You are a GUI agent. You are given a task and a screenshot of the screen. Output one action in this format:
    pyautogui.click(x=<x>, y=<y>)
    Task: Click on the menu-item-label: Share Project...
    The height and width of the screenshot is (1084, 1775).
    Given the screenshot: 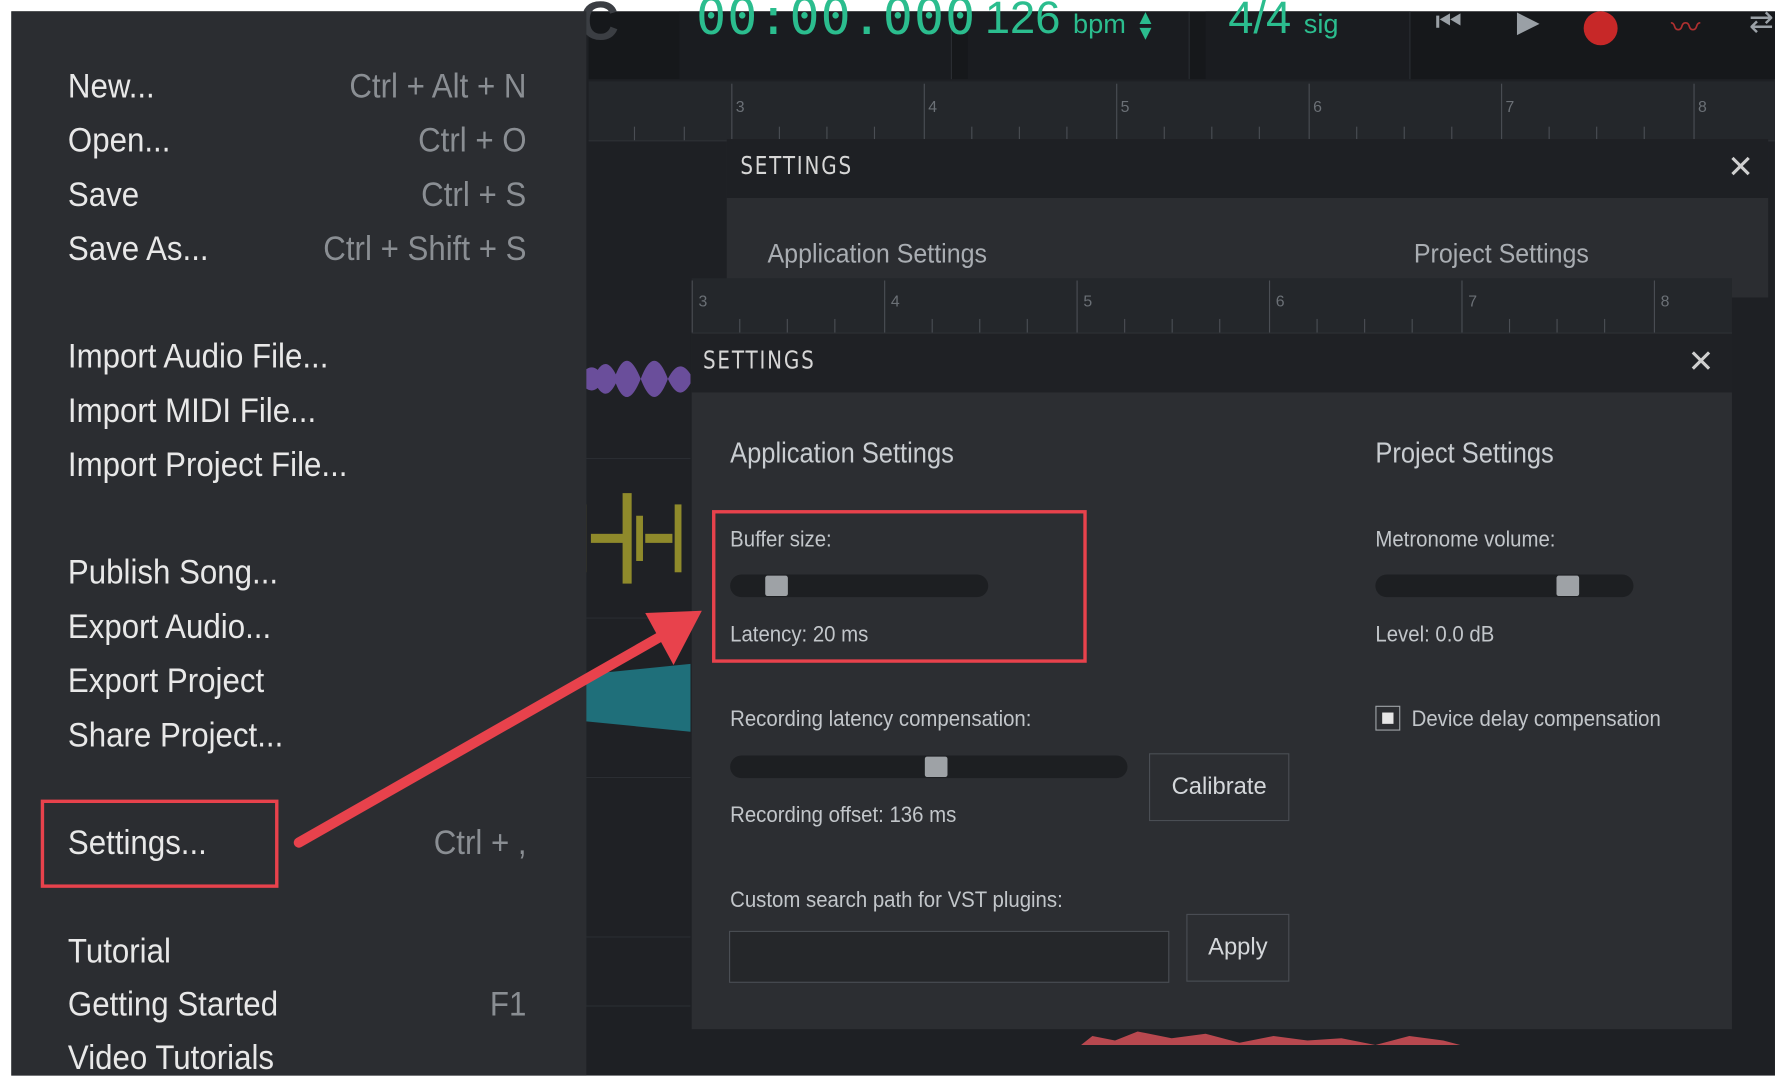 What is the action you would take?
    pyautogui.click(x=175, y=736)
    